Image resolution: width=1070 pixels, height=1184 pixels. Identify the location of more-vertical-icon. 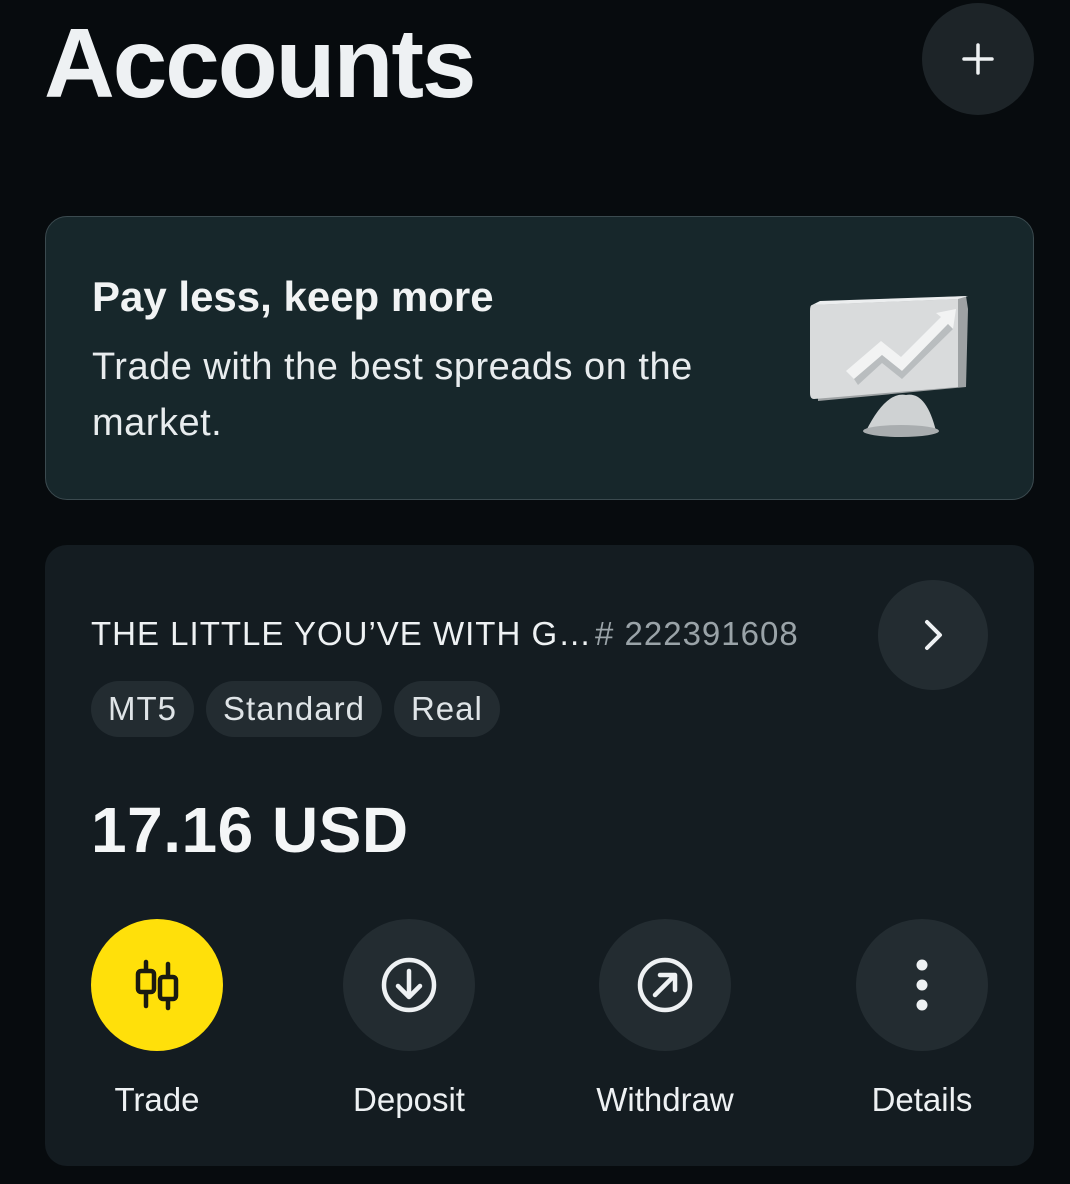
(922, 985).